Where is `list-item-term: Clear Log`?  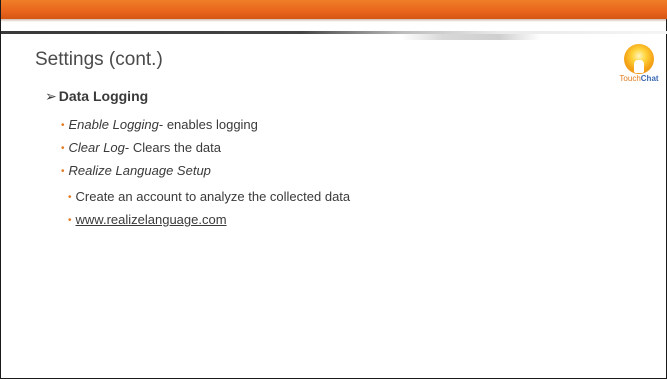 list-item-term: Clear Log is located at coordinates (96, 147).